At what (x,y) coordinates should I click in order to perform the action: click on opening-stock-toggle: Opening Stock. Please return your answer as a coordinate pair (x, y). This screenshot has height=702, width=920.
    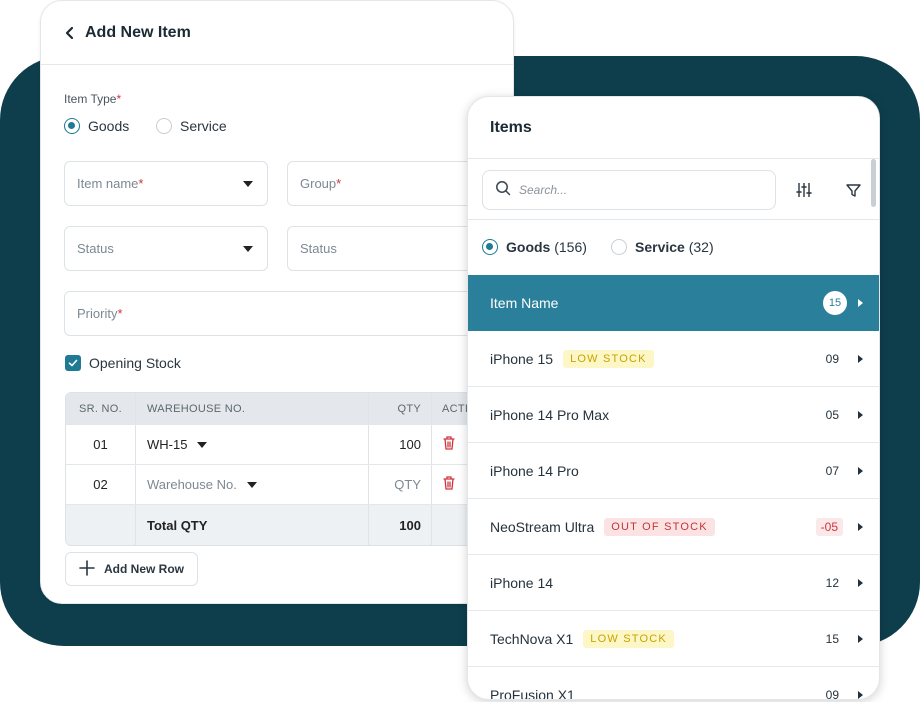
    Looking at the image, I should click on (123, 363).